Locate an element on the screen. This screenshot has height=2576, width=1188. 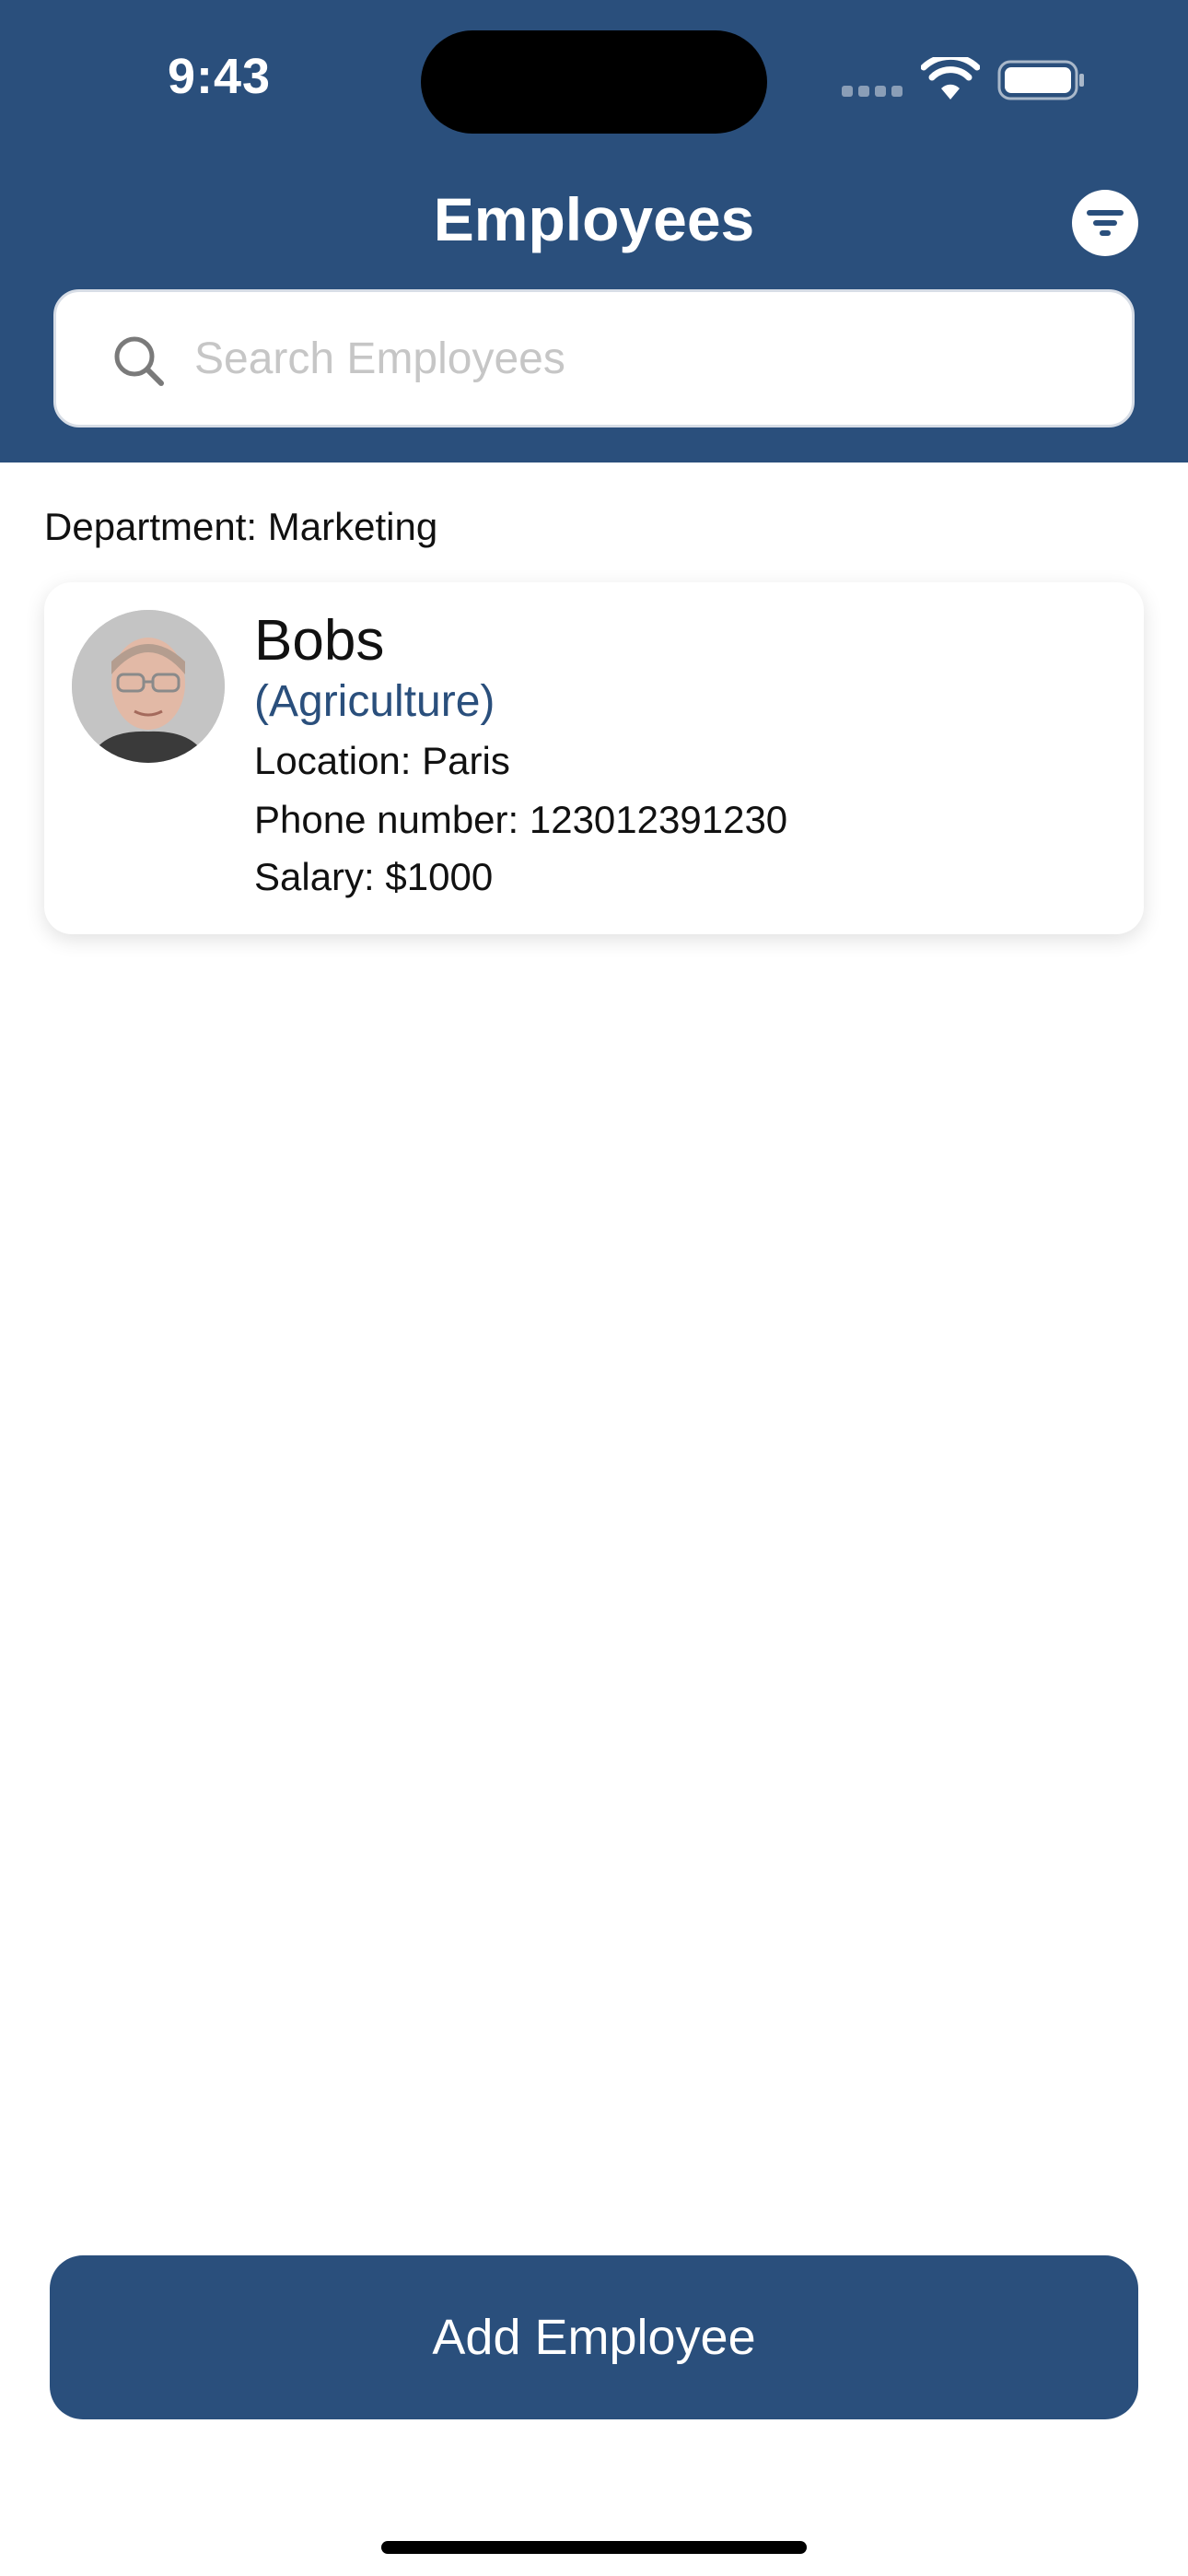
filter-icon is located at coordinates (1105, 223).